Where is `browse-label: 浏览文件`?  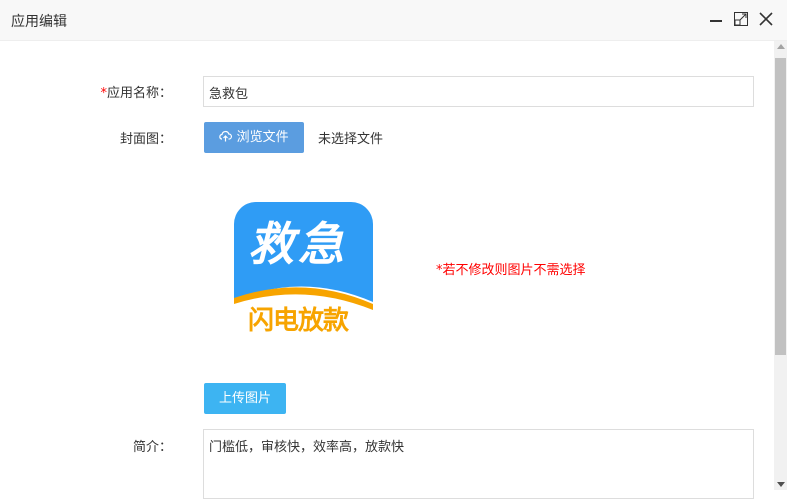 browse-label: 浏览文件 is located at coordinates (262, 137).